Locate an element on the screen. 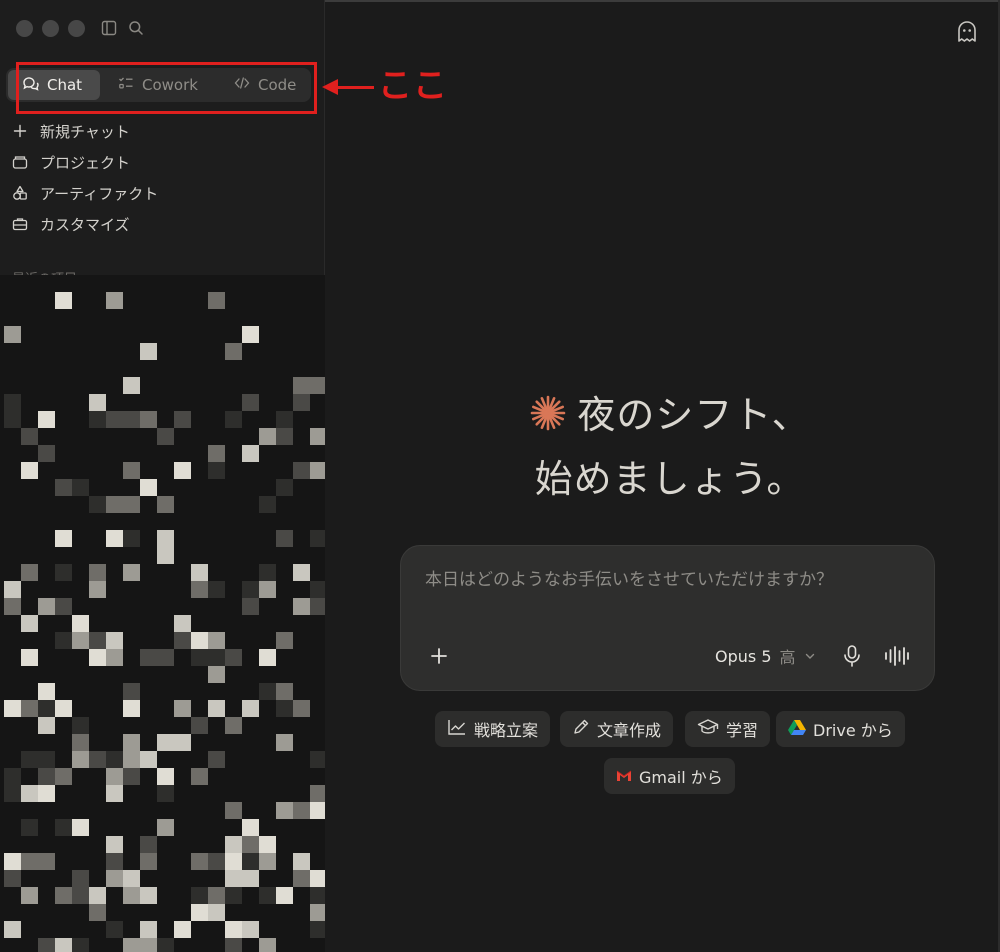 Image resolution: width=1000 pixels, height=952 pixels. chip-gmail: Gmail から is located at coordinates (669, 776).